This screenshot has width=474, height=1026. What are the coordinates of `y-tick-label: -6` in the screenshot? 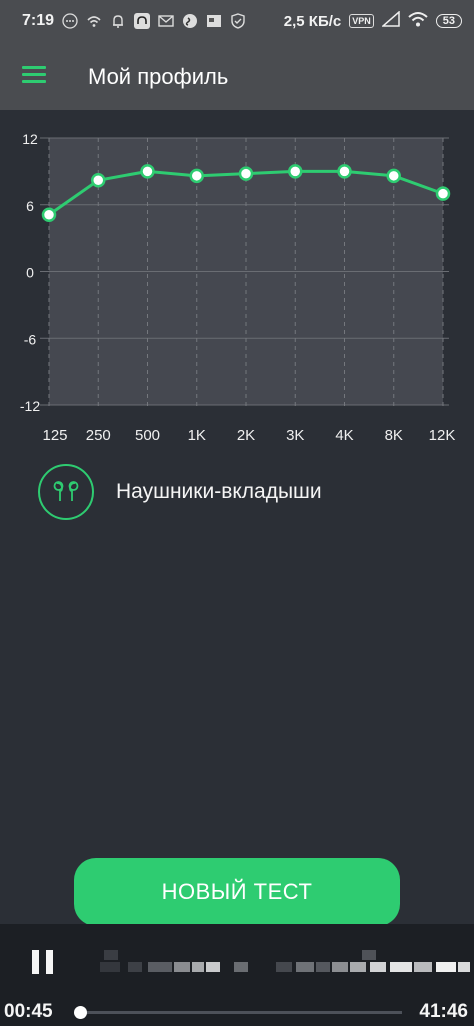 It's located at (30, 339).